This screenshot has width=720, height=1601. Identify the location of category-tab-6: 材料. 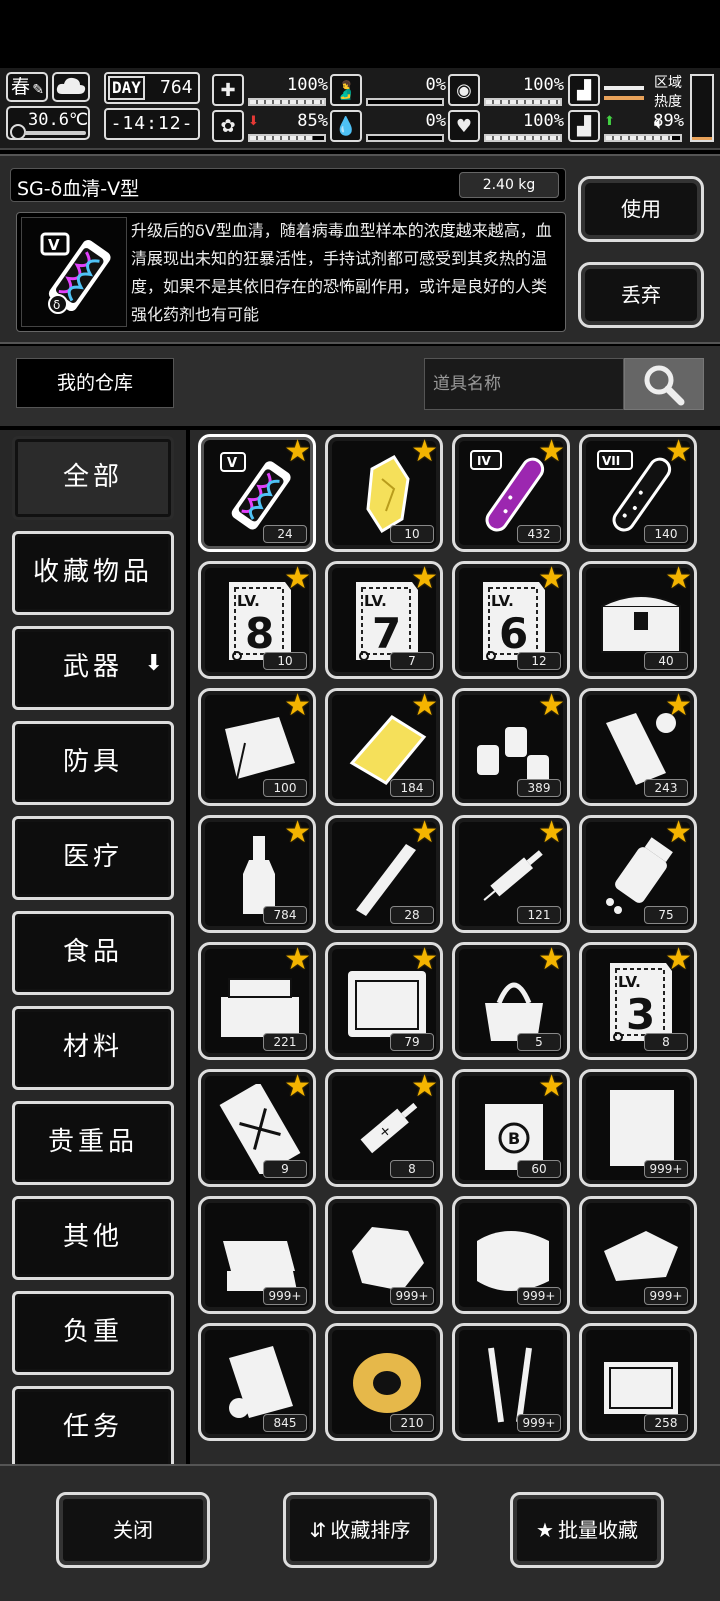
(93, 1048).